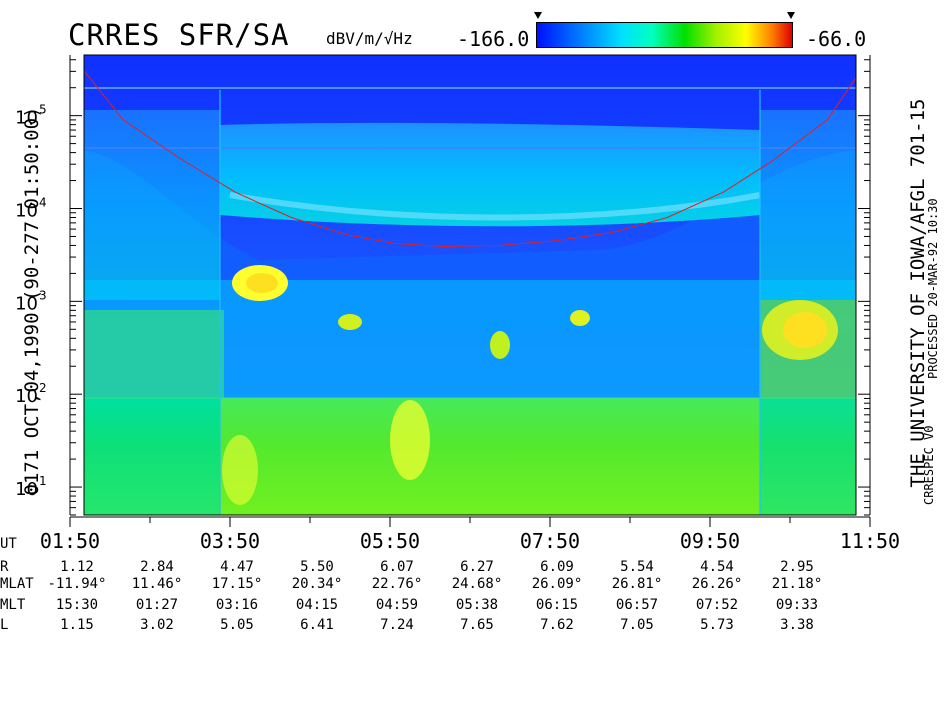  Describe the element at coordinates (157, 584) in the screenshot. I see `ephem-value: 11.46°` at that location.